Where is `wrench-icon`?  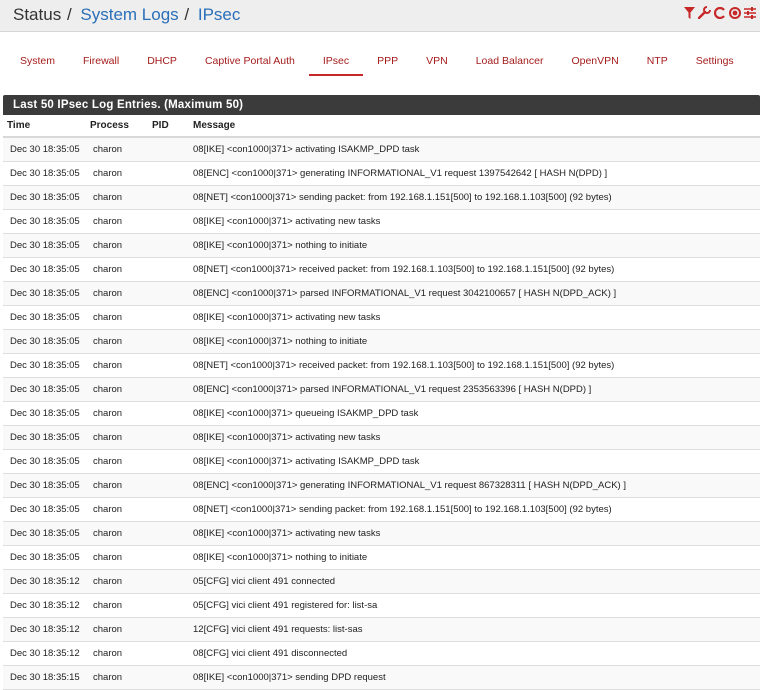
wrench-icon is located at coordinates (704, 15).